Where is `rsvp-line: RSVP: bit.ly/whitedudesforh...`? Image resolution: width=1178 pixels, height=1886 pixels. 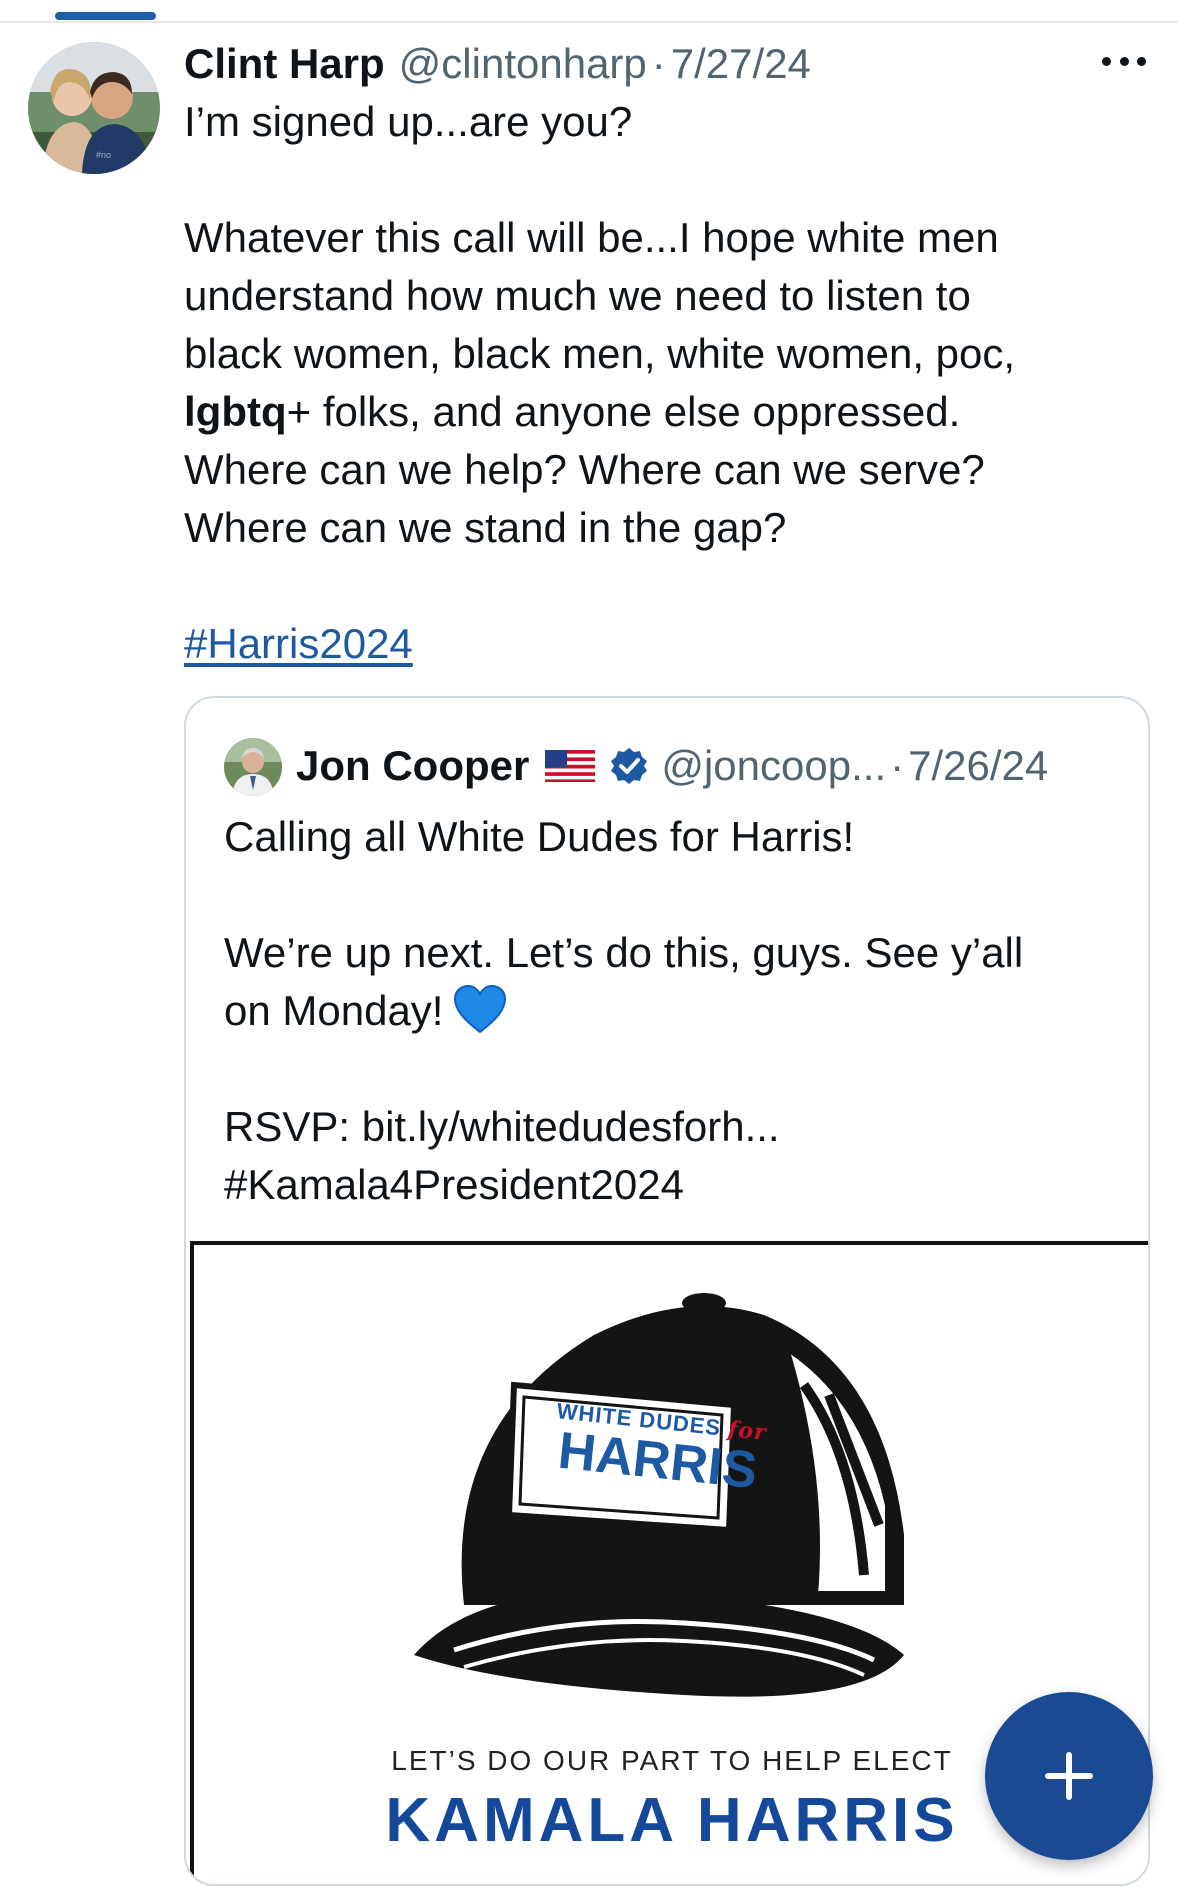 rsvp-line: RSVP: bit.ly/whitedudesforh... is located at coordinates (674, 1127).